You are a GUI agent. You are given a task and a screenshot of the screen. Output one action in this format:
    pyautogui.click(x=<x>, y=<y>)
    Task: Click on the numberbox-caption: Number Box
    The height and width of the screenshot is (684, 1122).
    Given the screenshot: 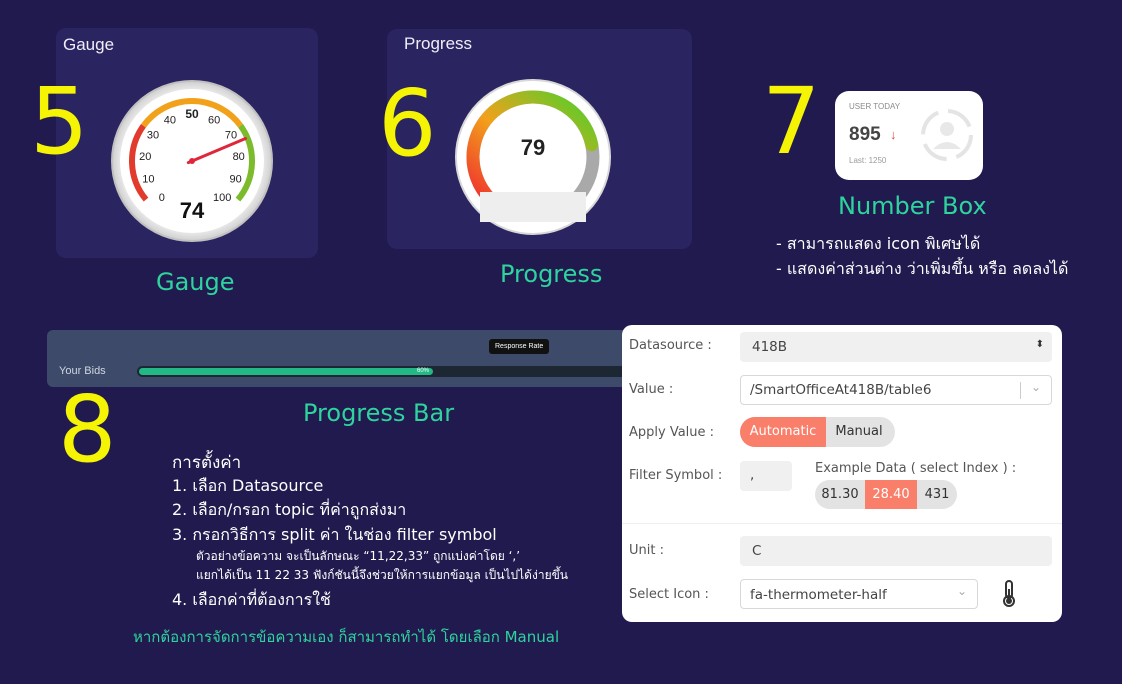 What is the action you would take?
    pyautogui.click(x=912, y=206)
    